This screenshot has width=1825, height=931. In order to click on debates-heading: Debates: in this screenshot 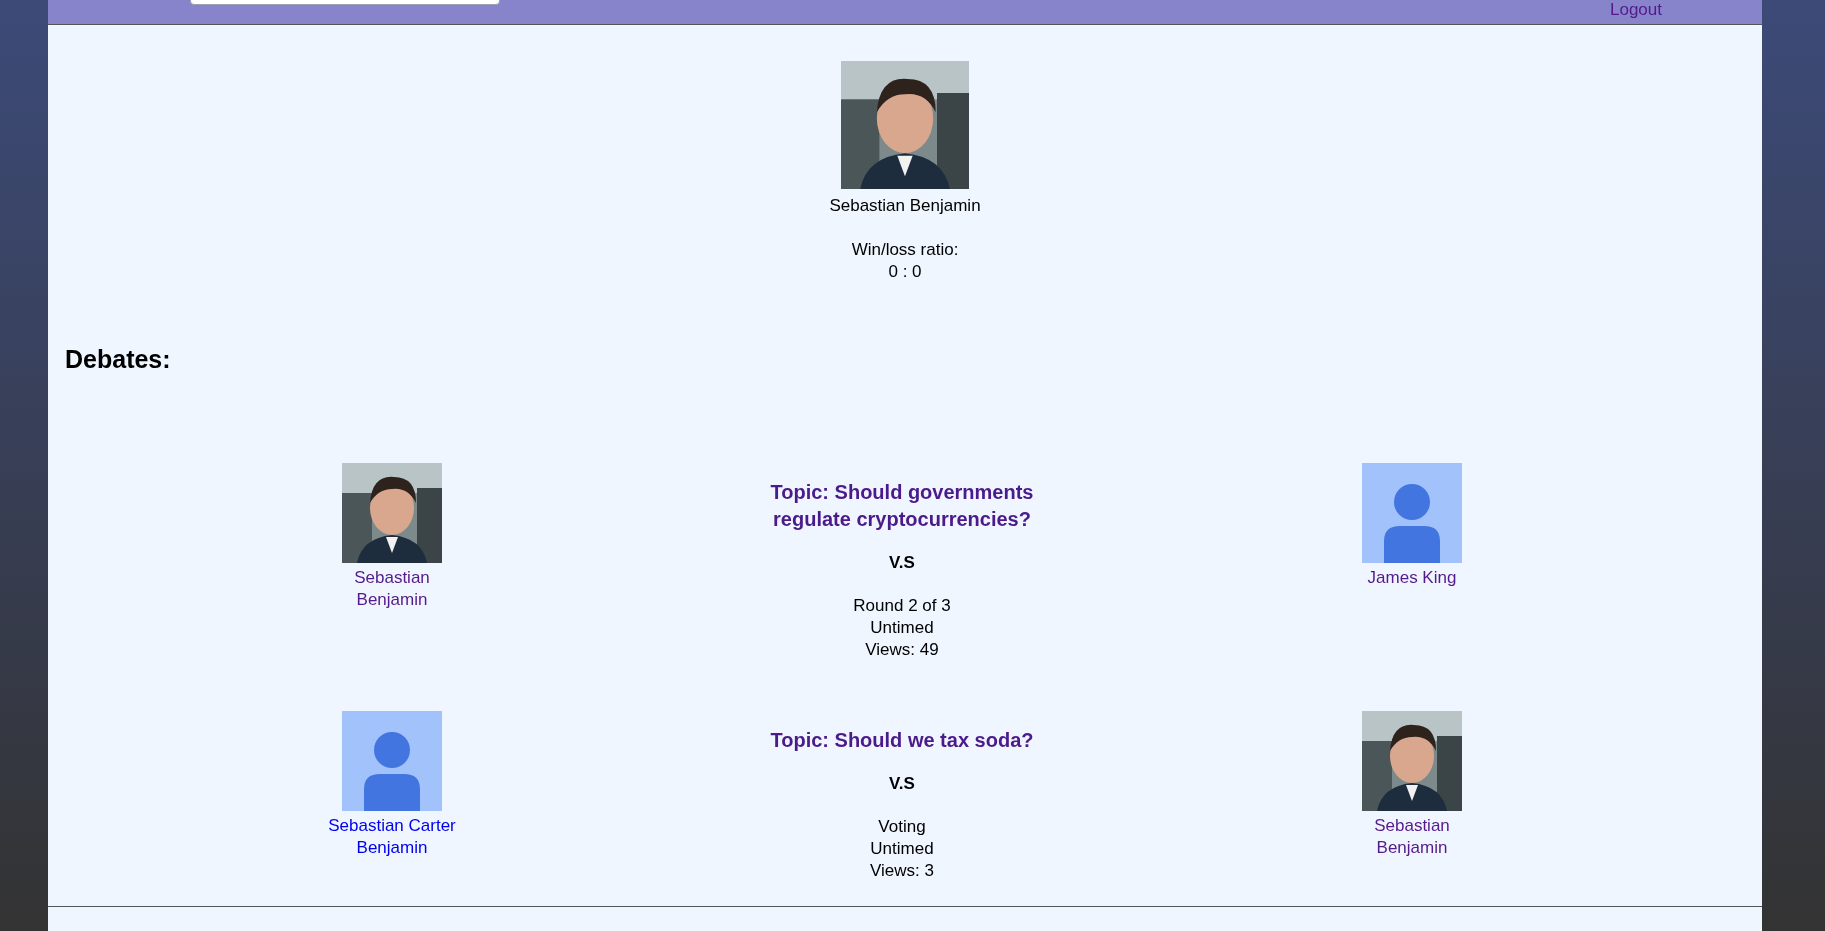, I will do `click(118, 359)`.